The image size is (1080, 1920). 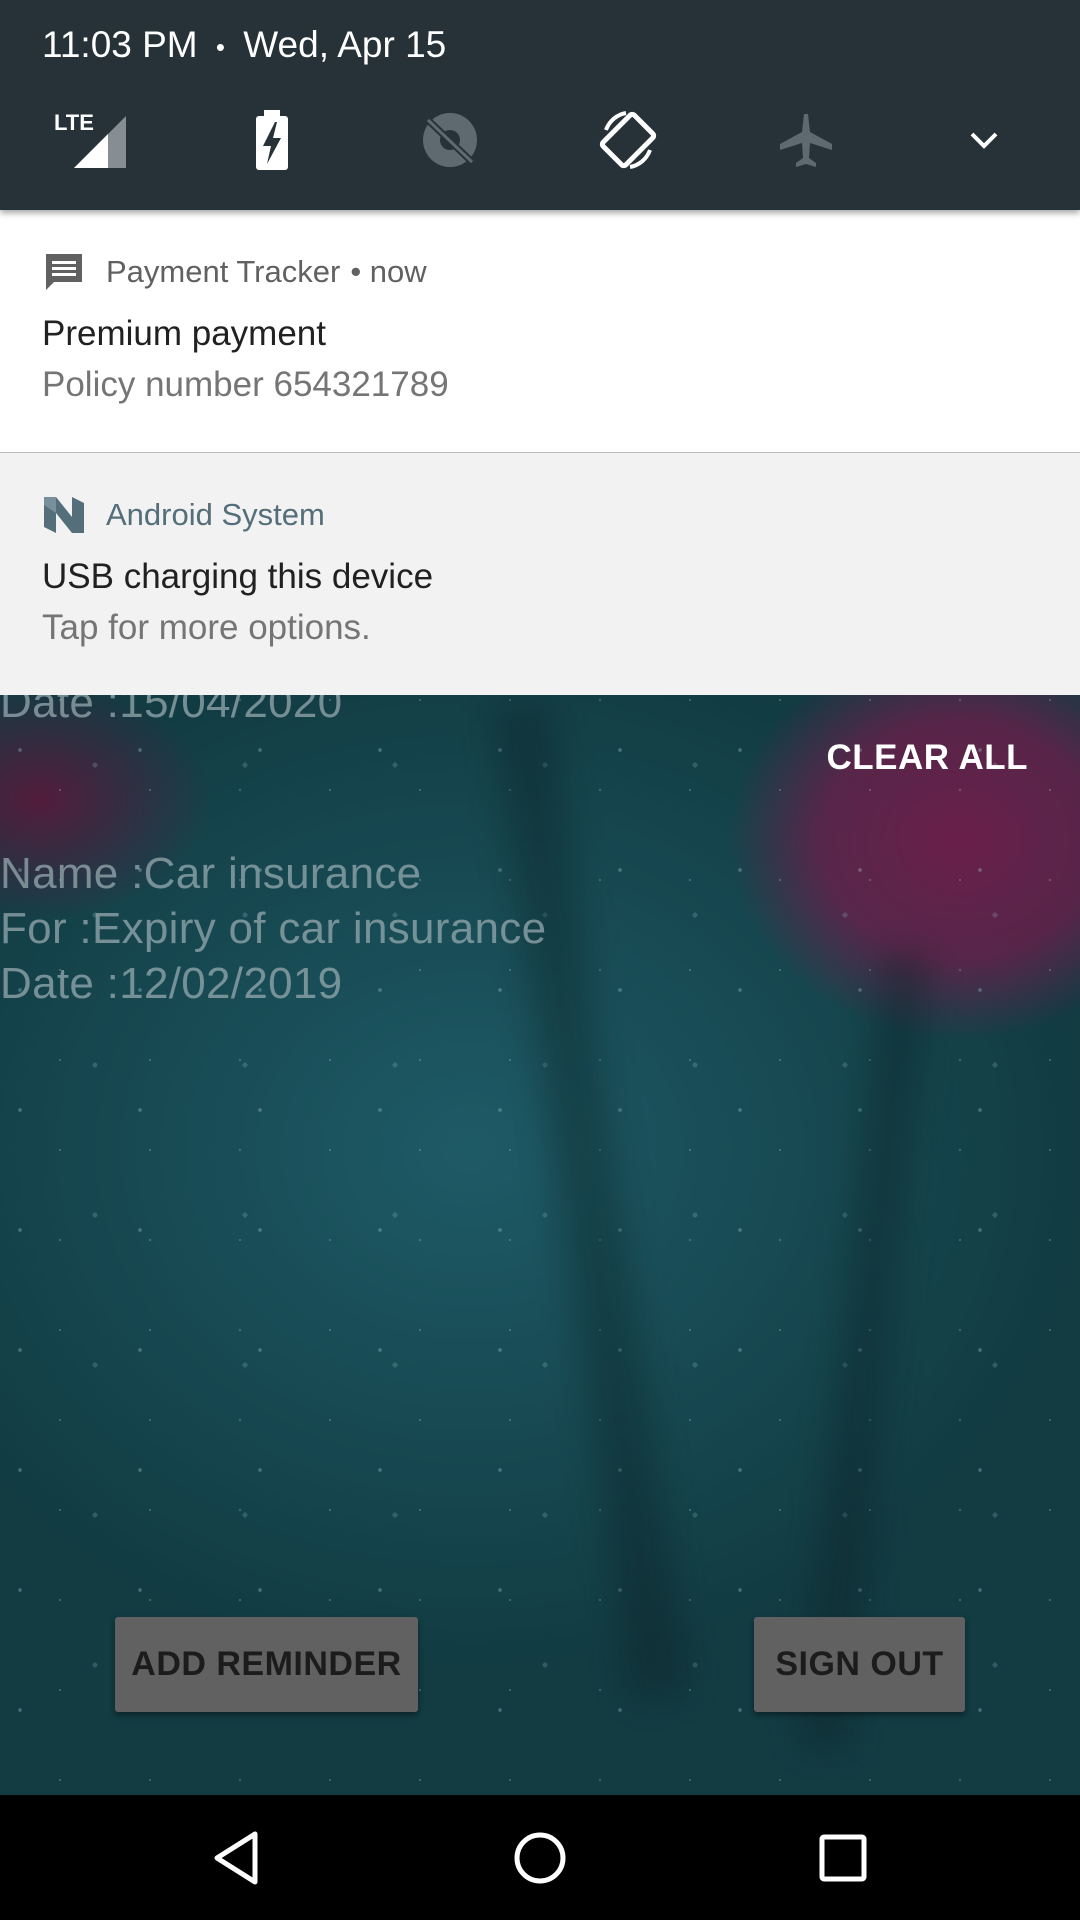 I want to click on status-datetime: 11:03 PM • Wed, Apr 15, so click(x=244, y=45).